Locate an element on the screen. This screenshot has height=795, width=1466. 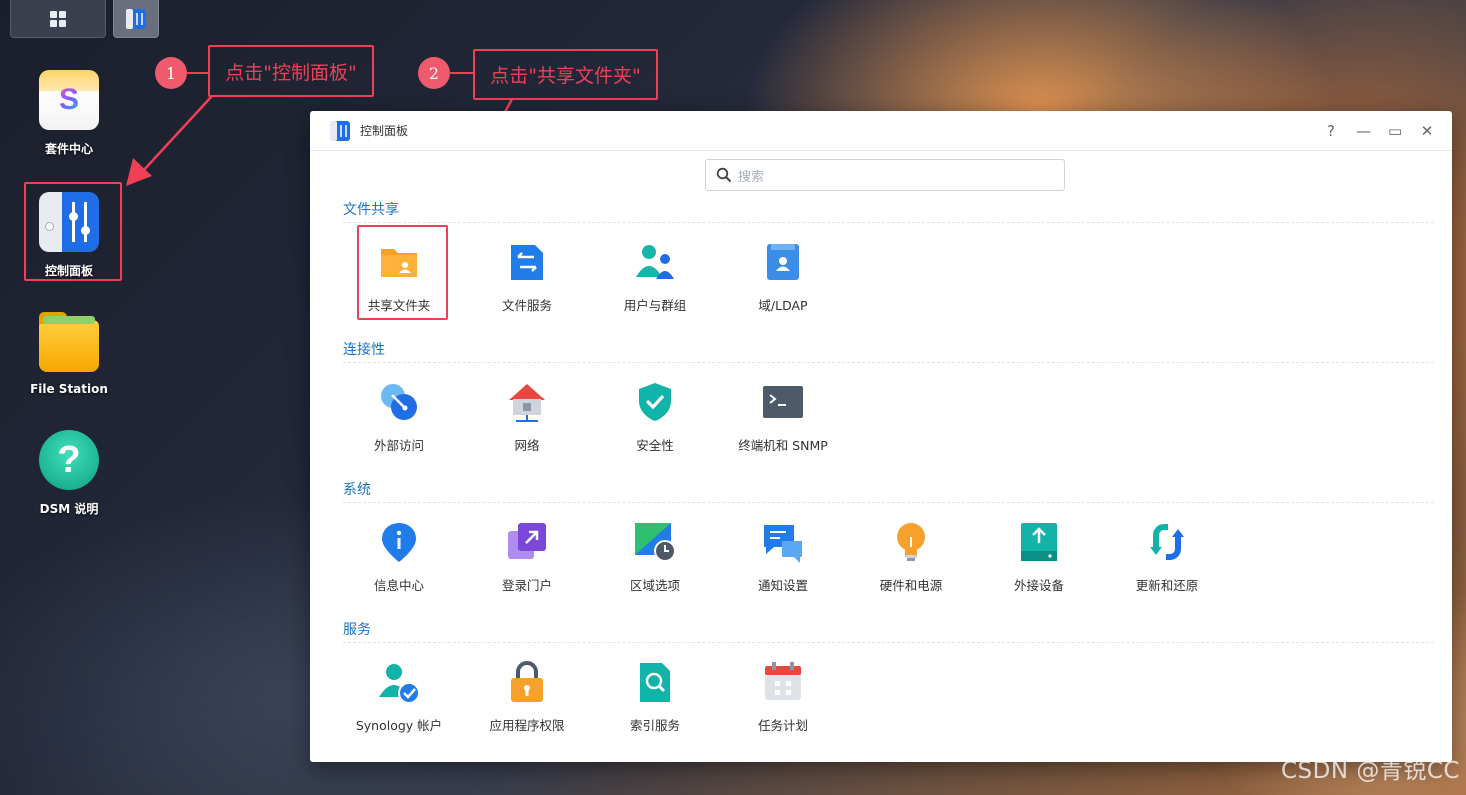
item-domain-ldap: 域/LDAP is located at coordinates (783, 277).